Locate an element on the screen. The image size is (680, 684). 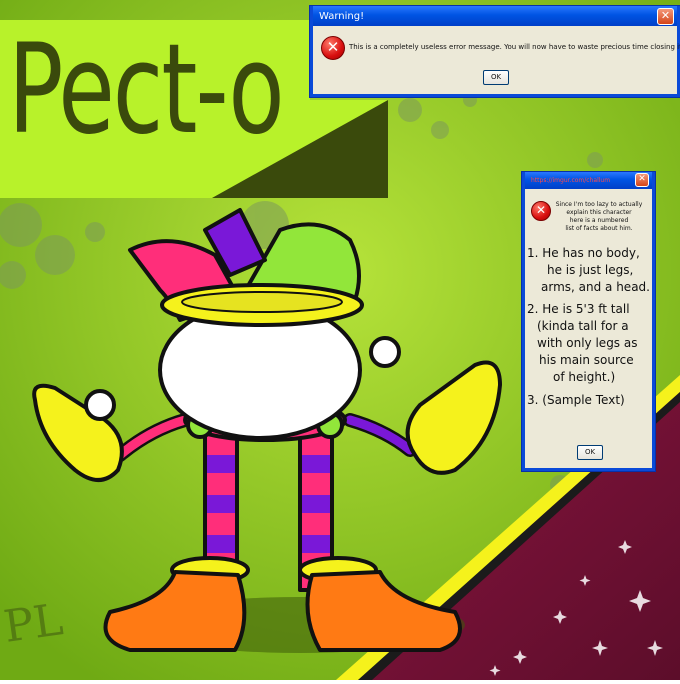
intro-line: here is a numbered is located at coordinates (599, 220).